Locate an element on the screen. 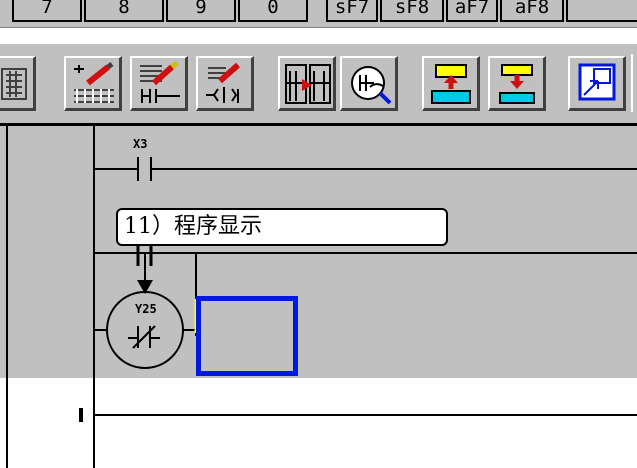 The image size is (637, 468). toolbar-button-delete-line is located at coordinates (159, 83).